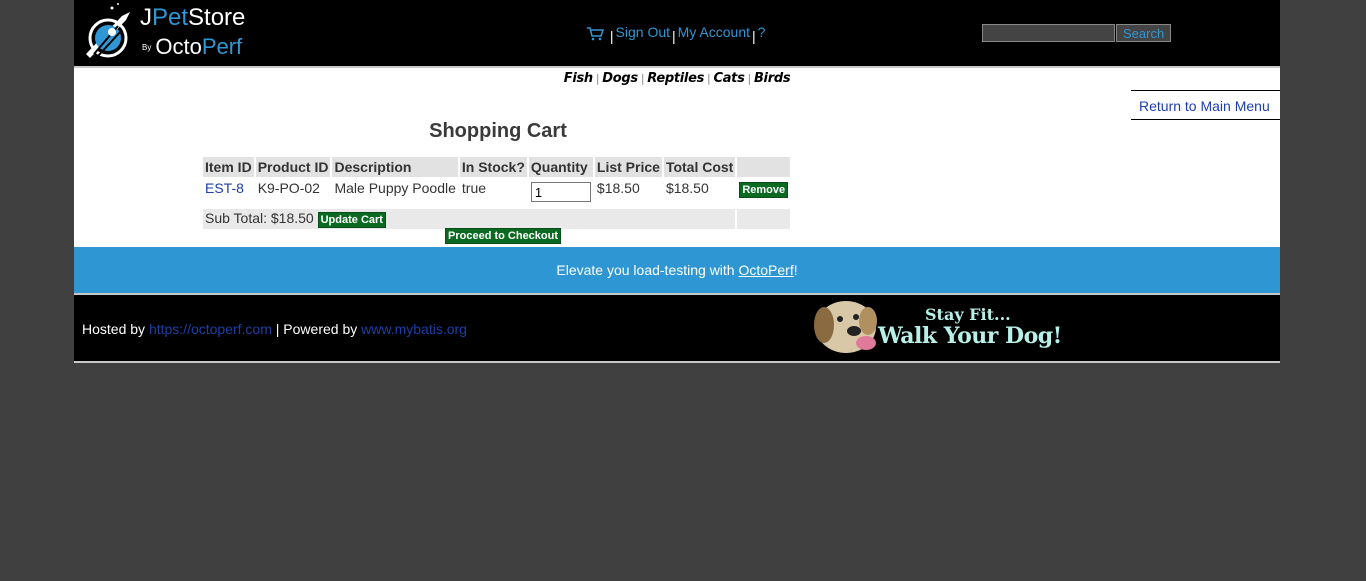 Image resolution: width=1366 pixels, height=581 pixels. I want to click on quicklink-cats: Cats, so click(728, 78).